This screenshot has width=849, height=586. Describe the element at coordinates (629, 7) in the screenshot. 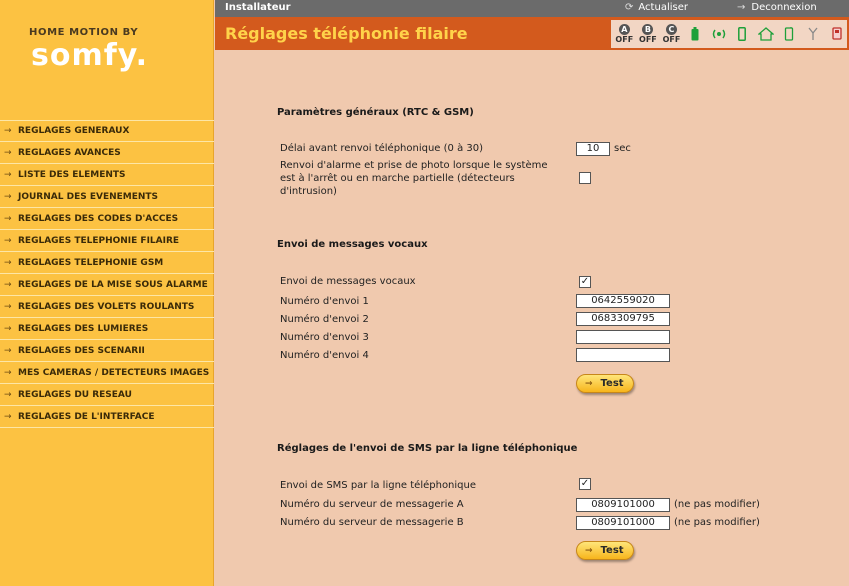

I see `refresh-icon: ⟳` at that location.